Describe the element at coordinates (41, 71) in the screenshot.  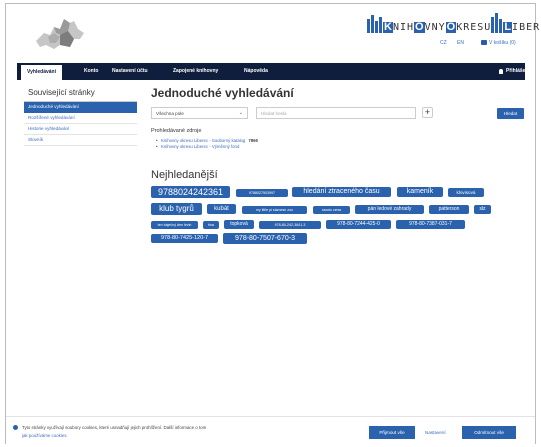
I see `nav-item-vyhledavani: Vyhledávání` at that location.